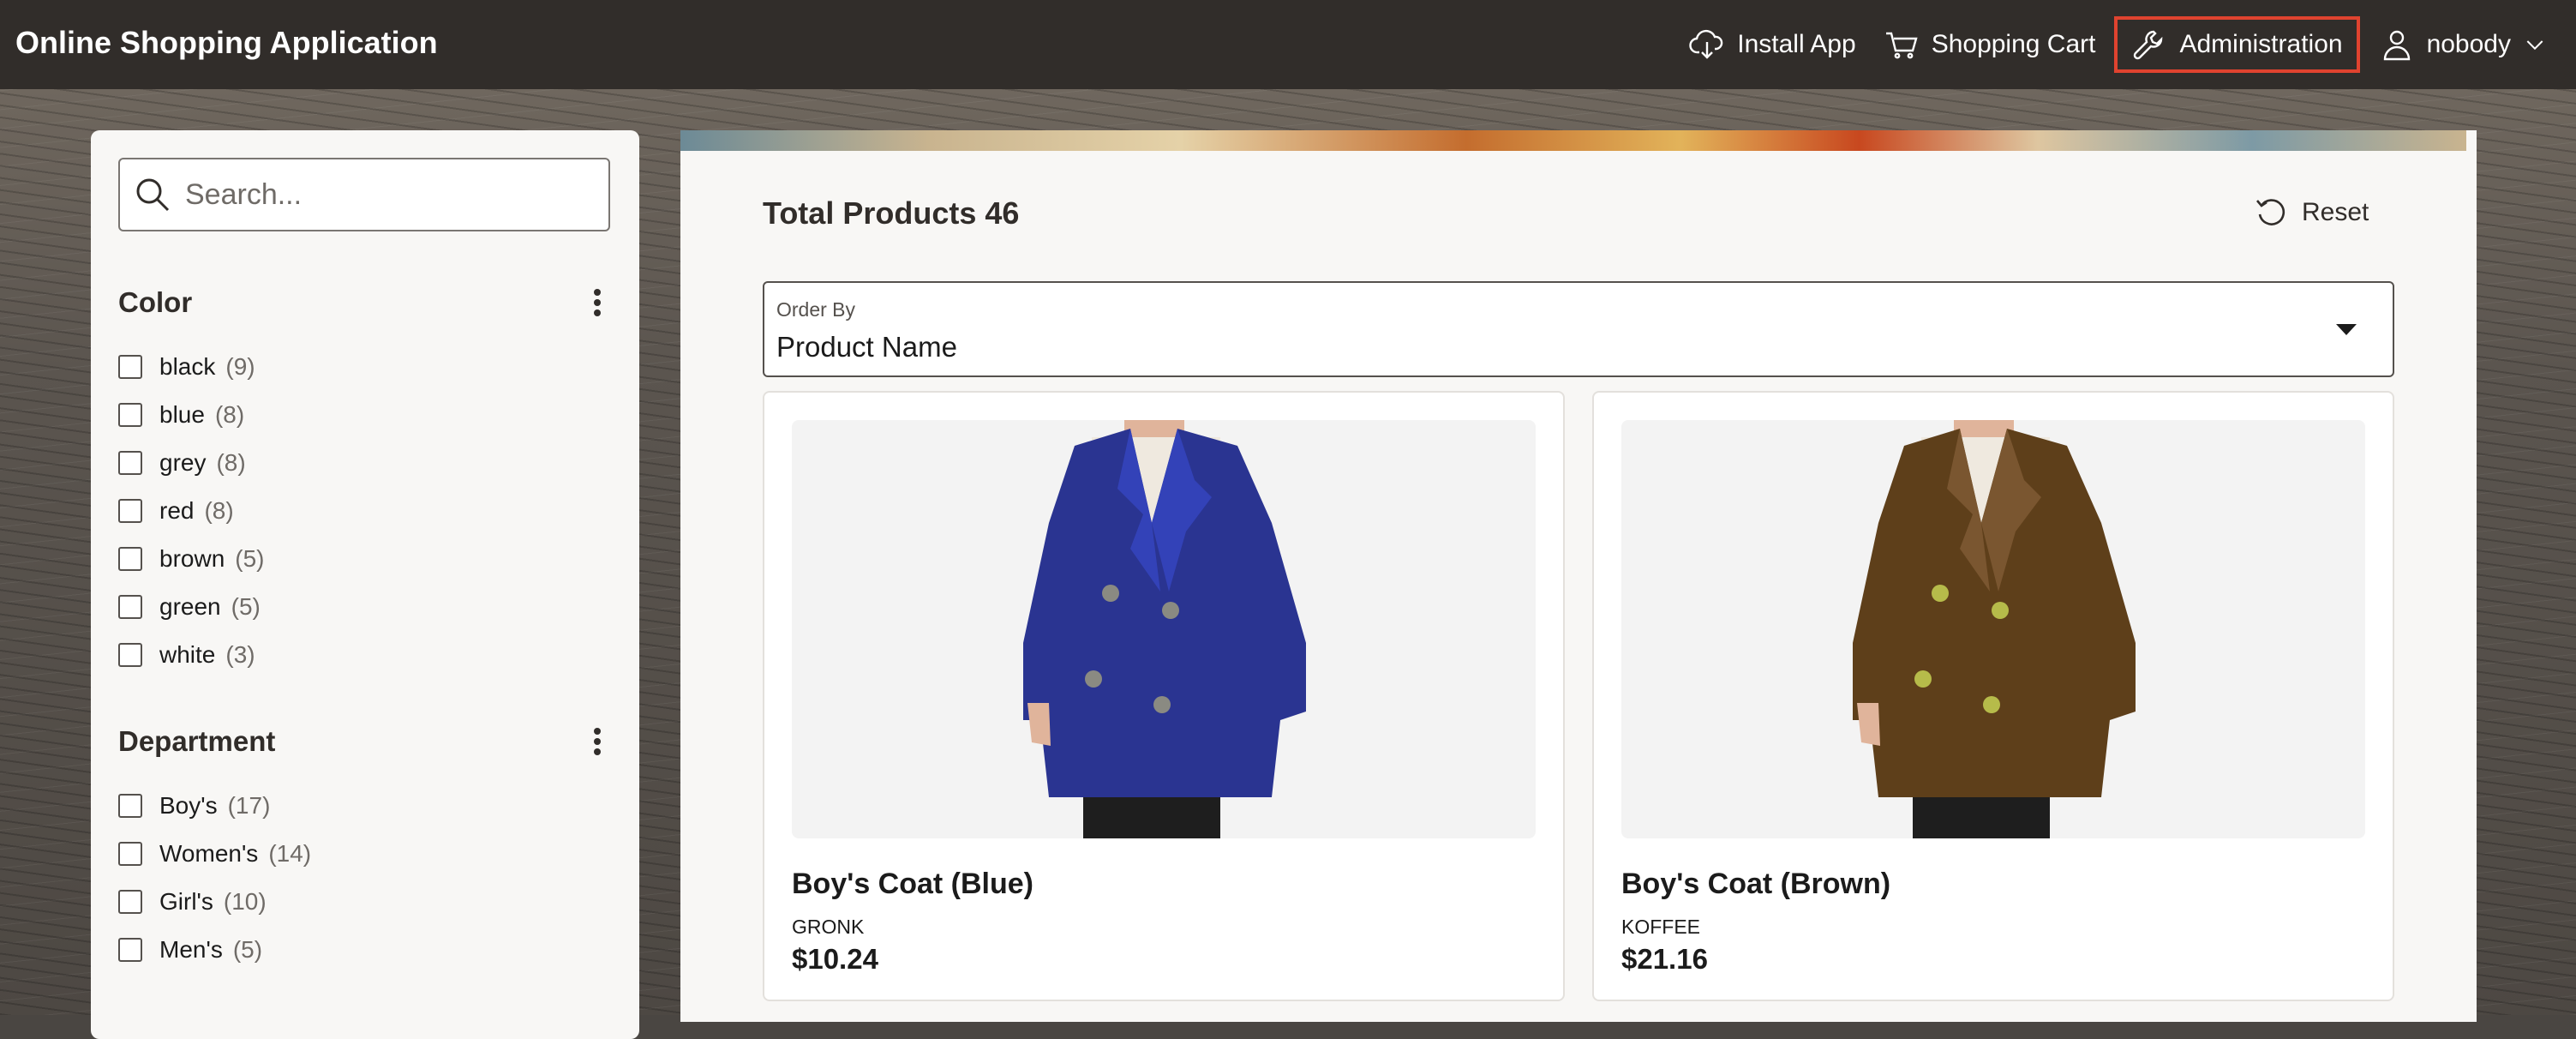  Describe the element at coordinates (190, 606) in the screenshot. I see `option-label: green` at that location.